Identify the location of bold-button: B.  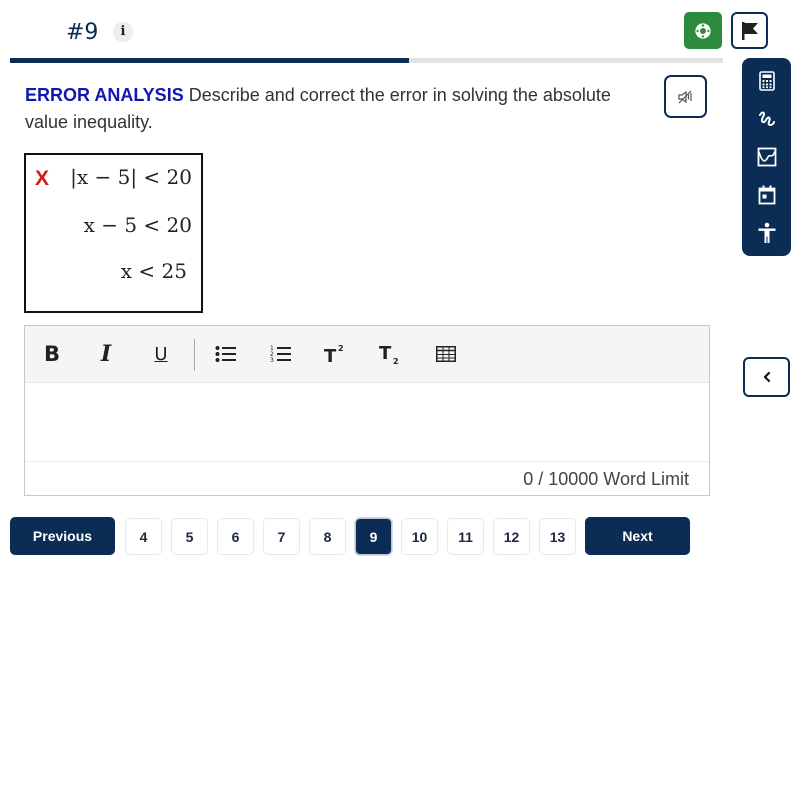
(52, 354).